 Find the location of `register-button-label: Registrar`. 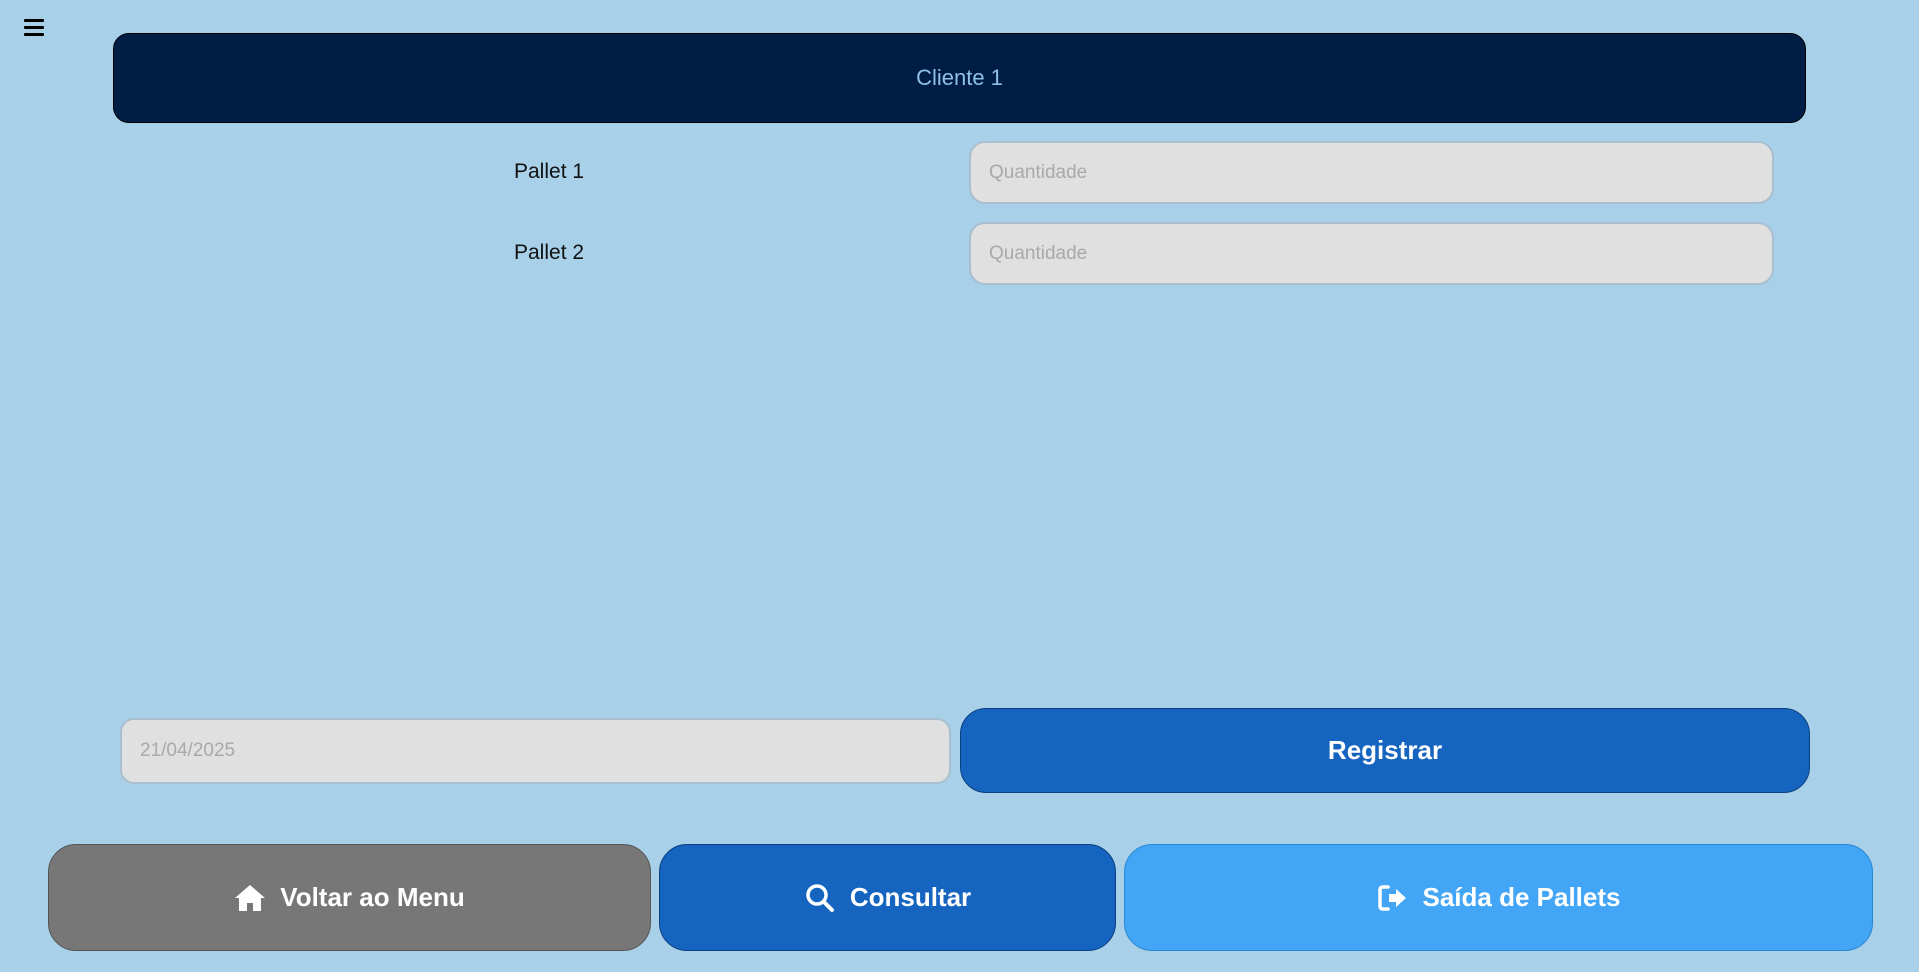

register-button-label: Registrar is located at coordinates (1385, 750).